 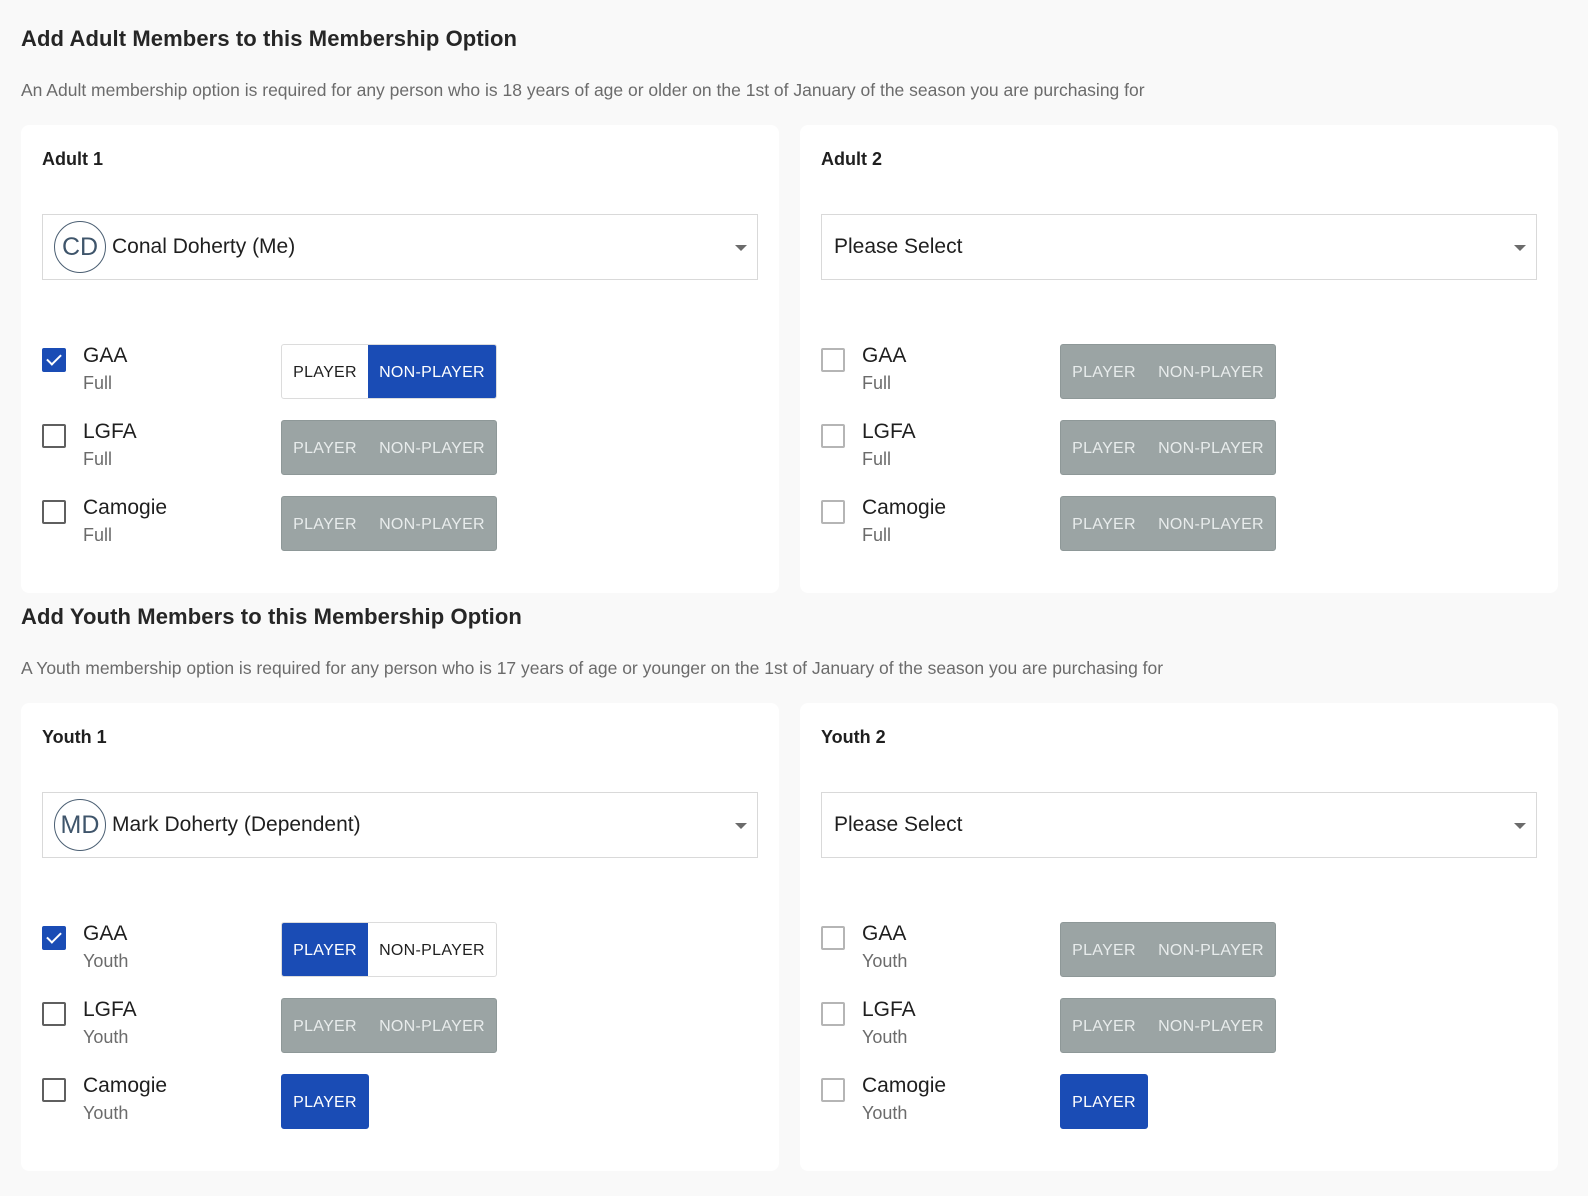 What do you see at coordinates (80, 247) in the screenshot?
I see `avatar: CD` at bounding box center [80, 247].